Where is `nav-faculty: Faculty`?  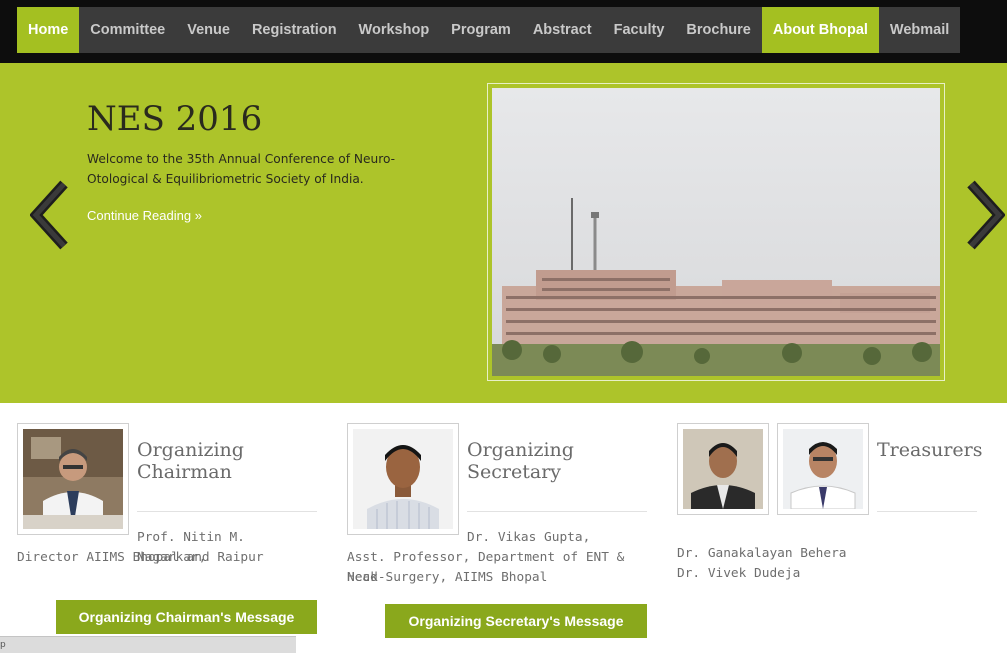 nav-faculty: Faculty is located at coordinates (639, 30).